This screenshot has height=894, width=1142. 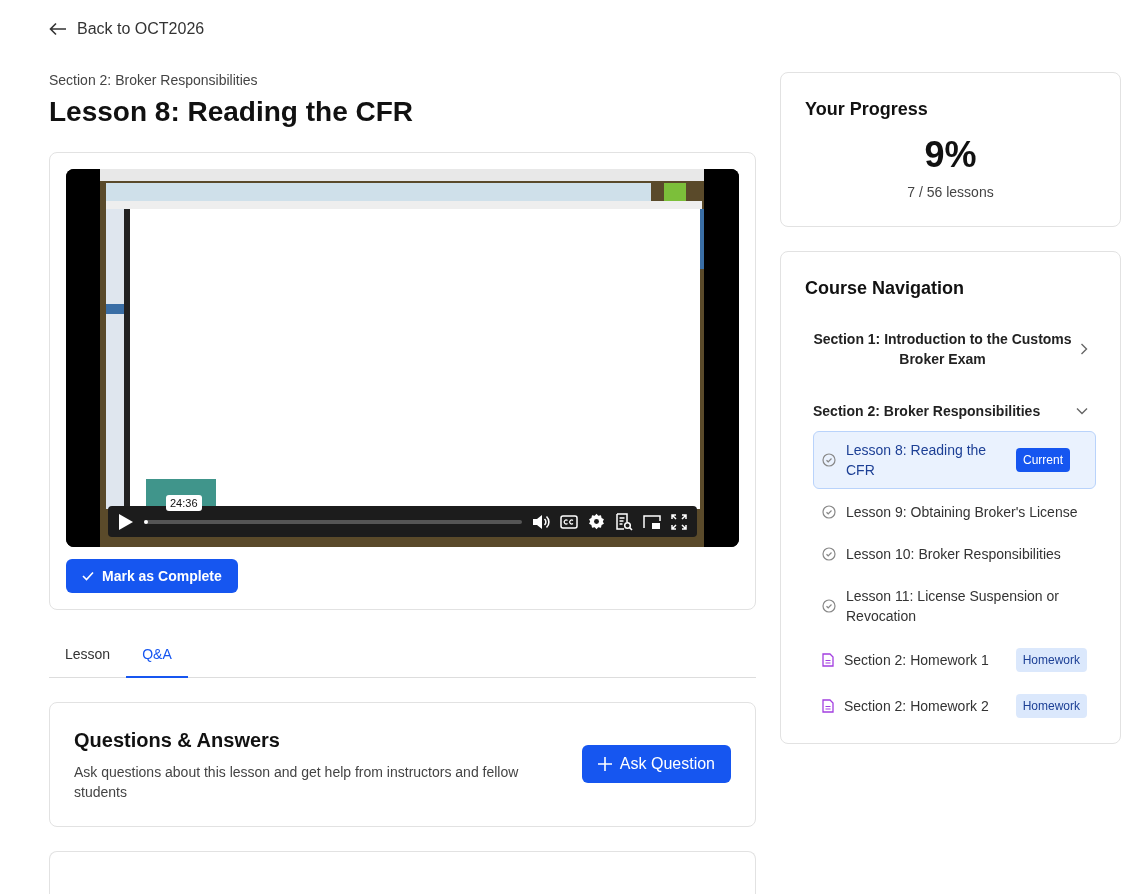 What do you see at coordinates (569, 521) in the screenshot?
I see `captions-icon` at bounding box center [569, 521].